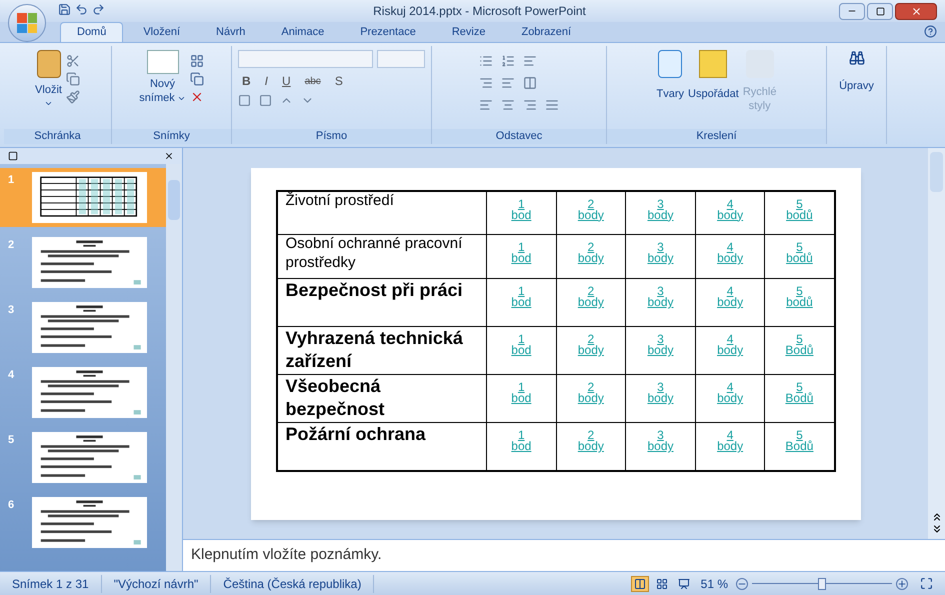 This screenshot has width=945, height=595. I want to click on format-button: U, so click(286, 81).